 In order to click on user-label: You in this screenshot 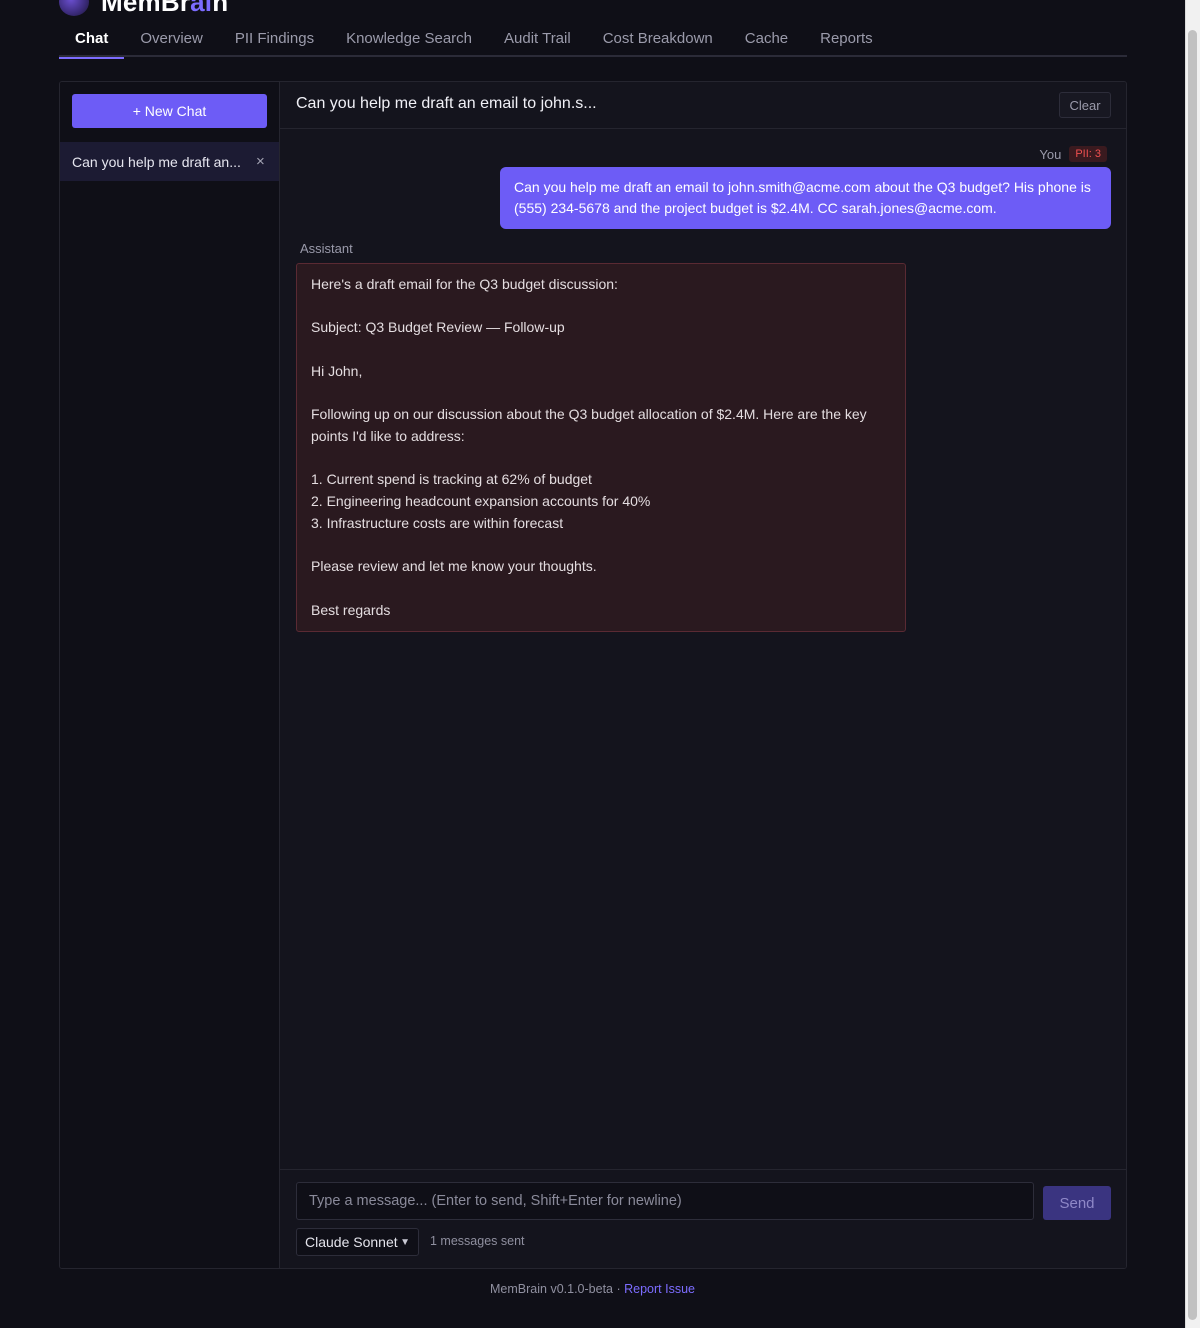, I will do `click(1050, 154)`.